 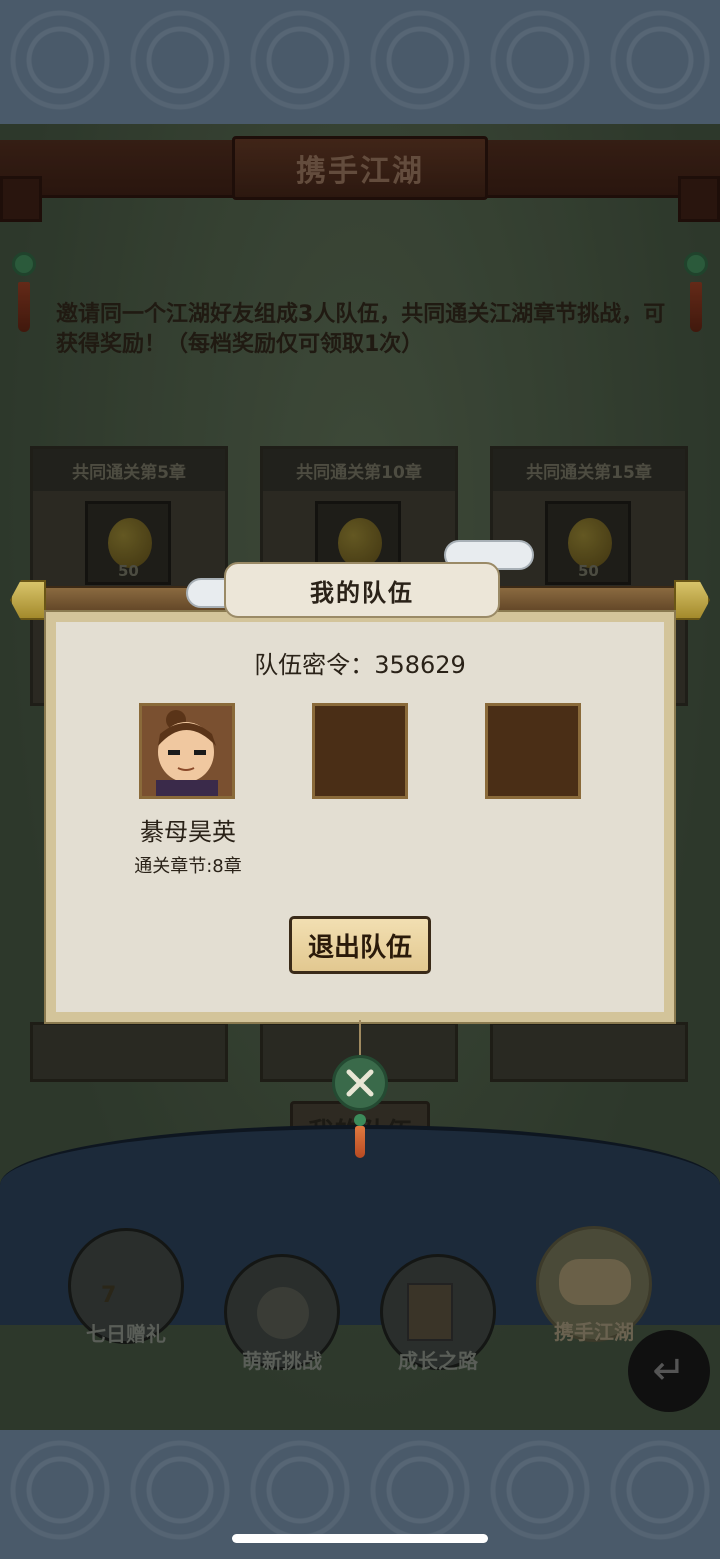 I want to click on close-bead, so click(x=360, y=1120).